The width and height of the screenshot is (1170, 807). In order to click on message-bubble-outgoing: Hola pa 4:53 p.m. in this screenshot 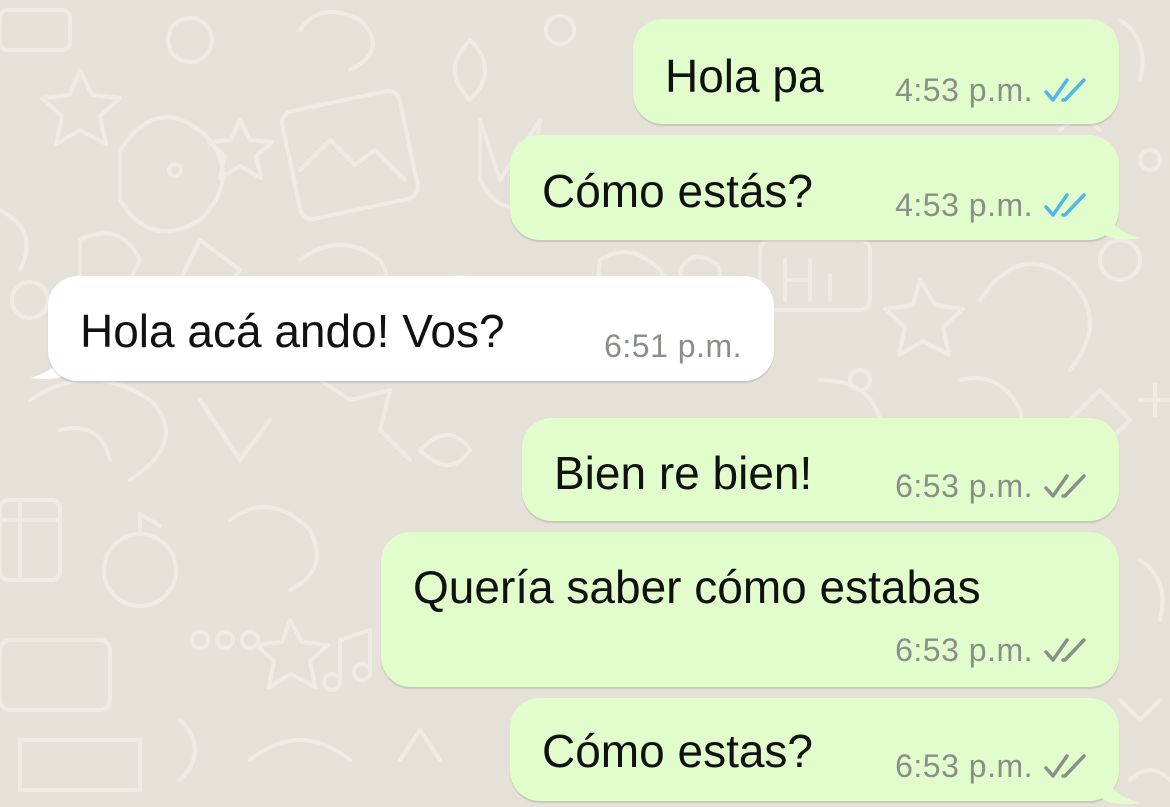, I will do `click(876, 71)`.